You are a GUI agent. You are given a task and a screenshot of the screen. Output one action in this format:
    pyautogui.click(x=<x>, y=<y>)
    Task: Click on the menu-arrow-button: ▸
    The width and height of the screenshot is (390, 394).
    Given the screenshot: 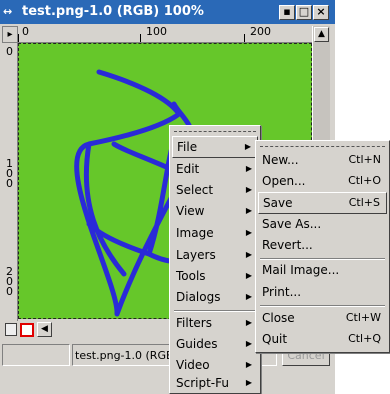 What is the action you would take?
    pyautogui.click(x=10, y=34)
    